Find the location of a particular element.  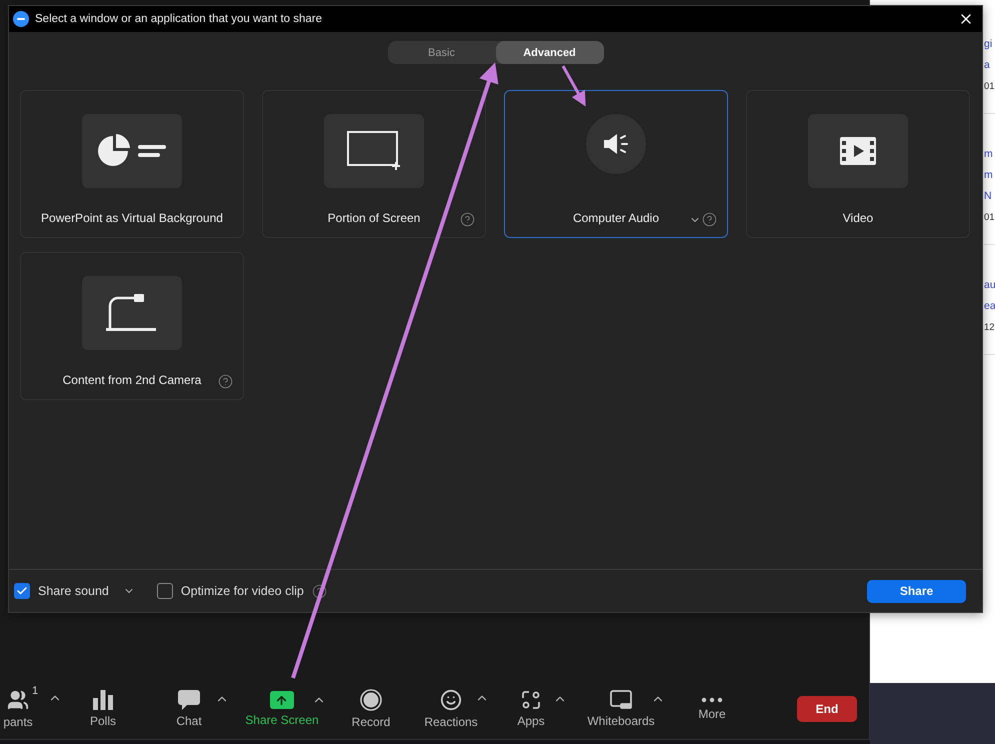

link-text: au is located at coordinates (989, 285).